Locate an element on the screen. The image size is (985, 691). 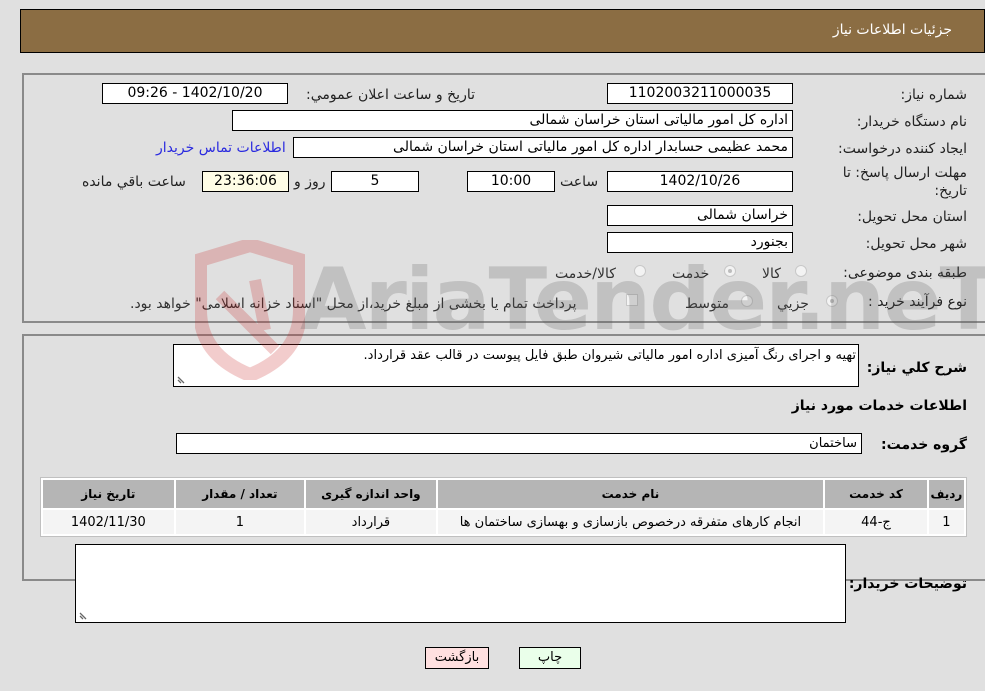
purchase-process-label: نوع فرآیند خرید : is located at coordinates (917, 302).